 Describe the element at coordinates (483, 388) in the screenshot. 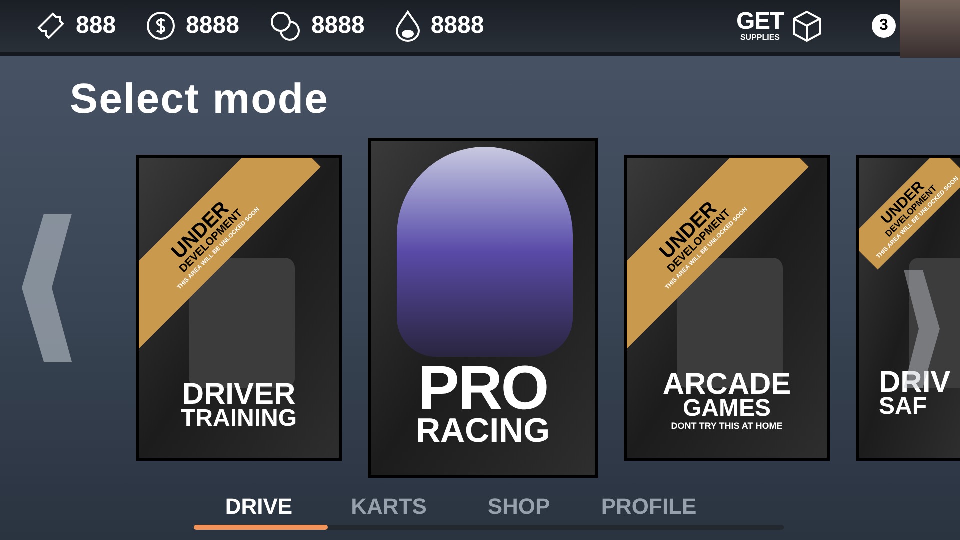

I see `mode-title: PRO` at that location.